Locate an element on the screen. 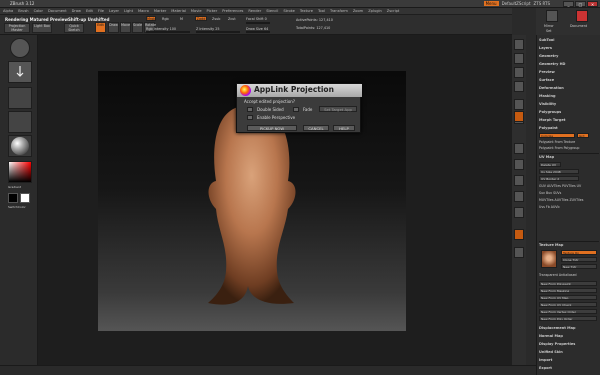 This screenshot has height=375, width=600. menu-preferences: Preferences is located at coordinates (232, 11).